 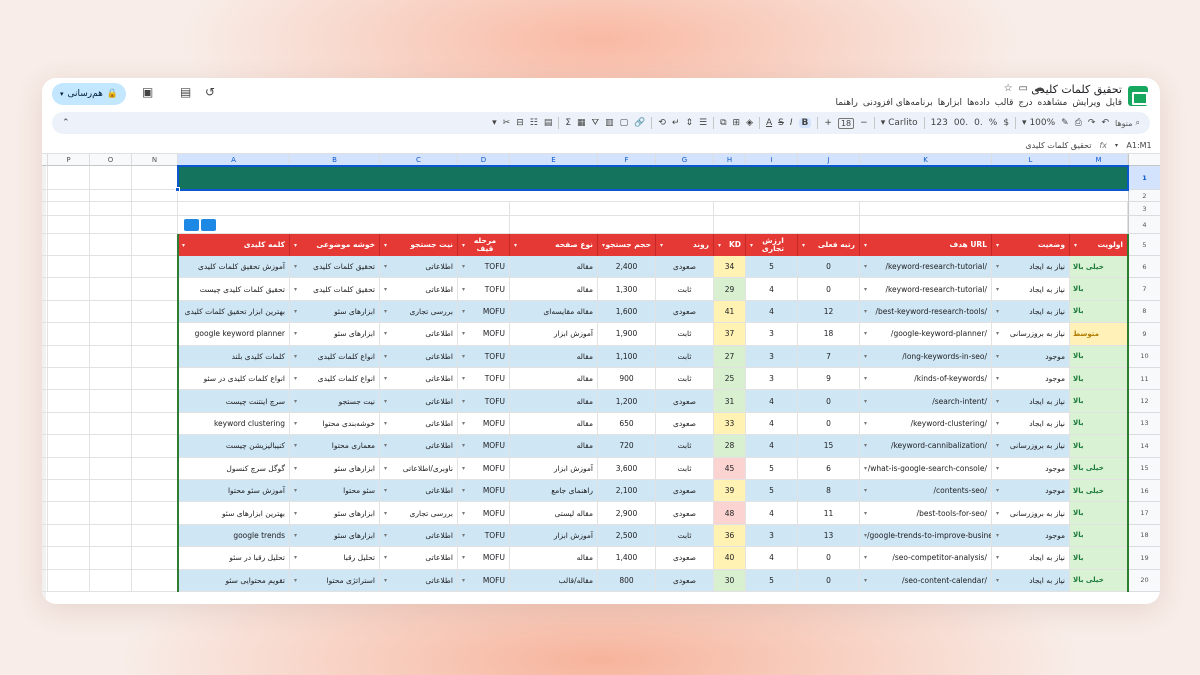 What do you see at coordinates (653, 178) in the screenshot?
I see `sheet-title-band` at bounding box center [653, 178].